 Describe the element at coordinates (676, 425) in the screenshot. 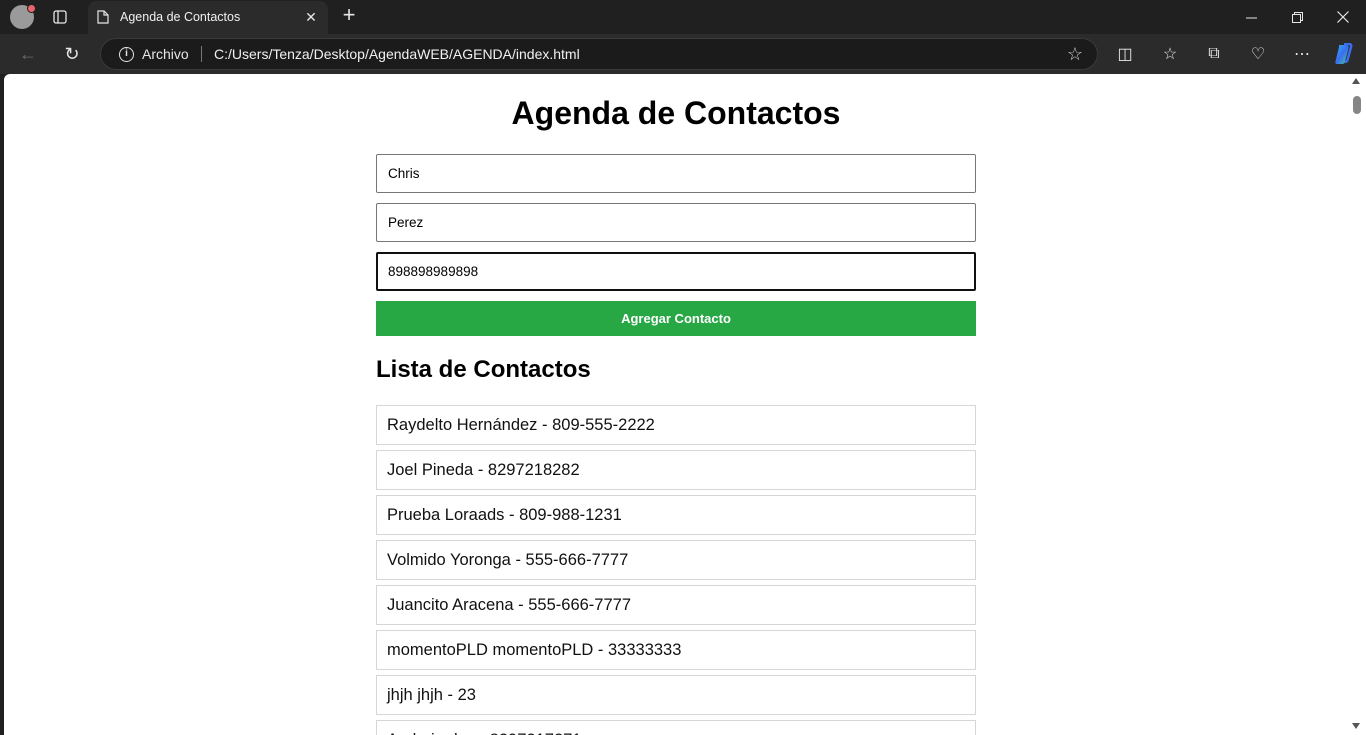

I see `contact-item: Raydelto Hernández - 809-555-2222` at that location.